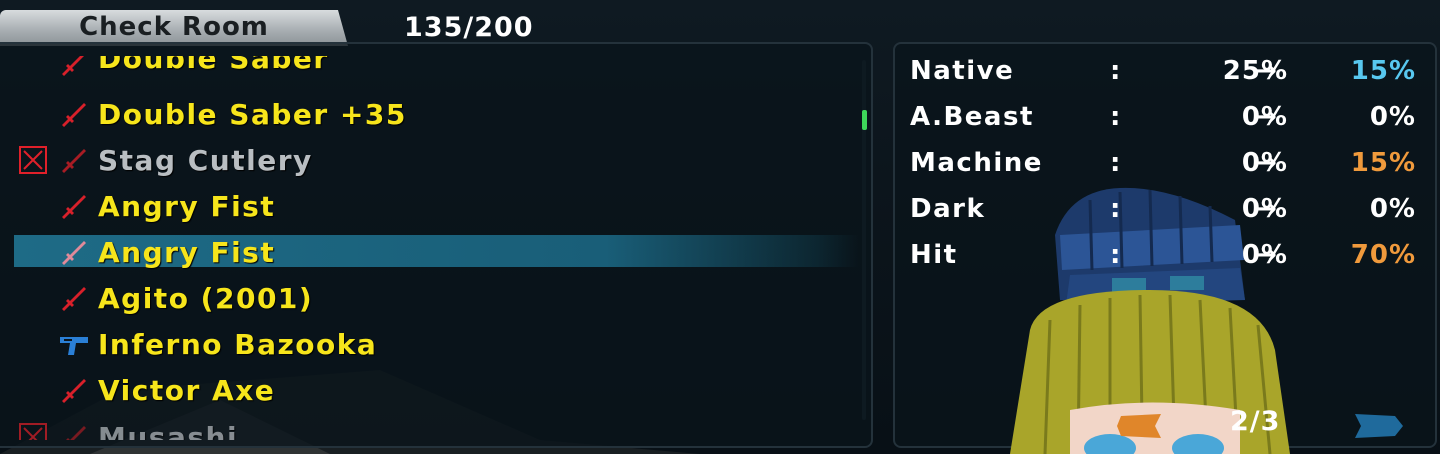 This screenshot has width=1440, height=454. Describe the element at coordinates (1165, 212) in the screenshot. I see `stat-row-dark: Dark : 0% → 0%` at that location.